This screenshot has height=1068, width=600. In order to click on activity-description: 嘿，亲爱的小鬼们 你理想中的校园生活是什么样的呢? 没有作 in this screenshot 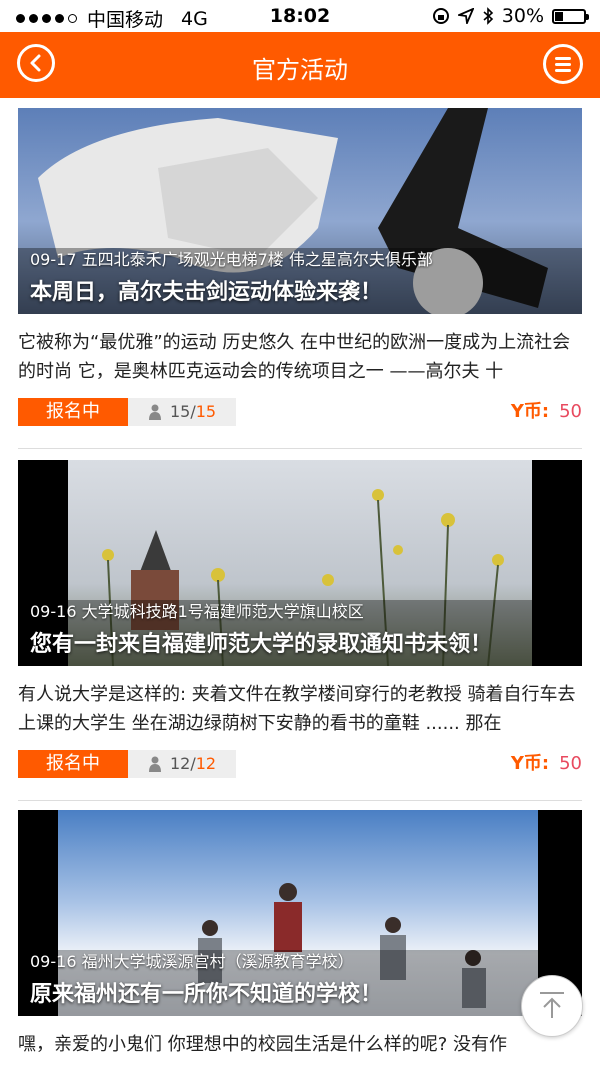, I will do `click(262, 1044)`.